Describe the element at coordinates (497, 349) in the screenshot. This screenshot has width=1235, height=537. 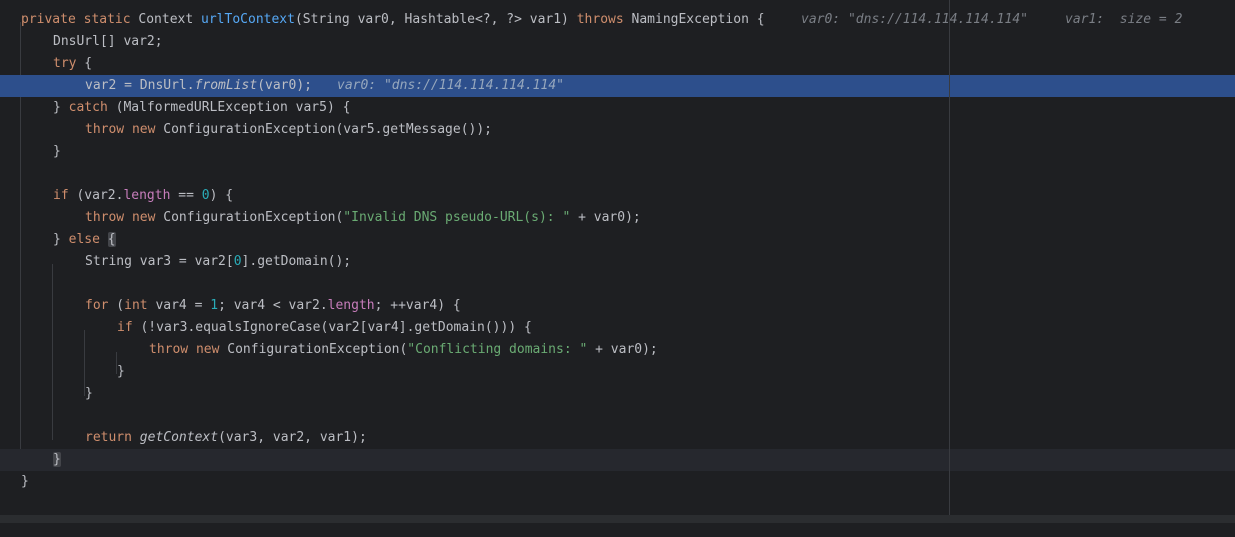
I see `string-literal: "Conflicting domains: "` at that location.